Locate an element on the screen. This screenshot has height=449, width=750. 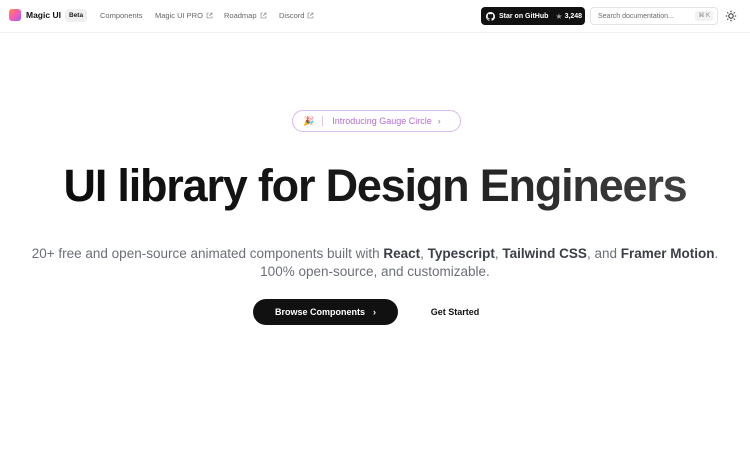
search-documentation-input: Search documentation... ⌘ K is located at coordinates (654, 16).